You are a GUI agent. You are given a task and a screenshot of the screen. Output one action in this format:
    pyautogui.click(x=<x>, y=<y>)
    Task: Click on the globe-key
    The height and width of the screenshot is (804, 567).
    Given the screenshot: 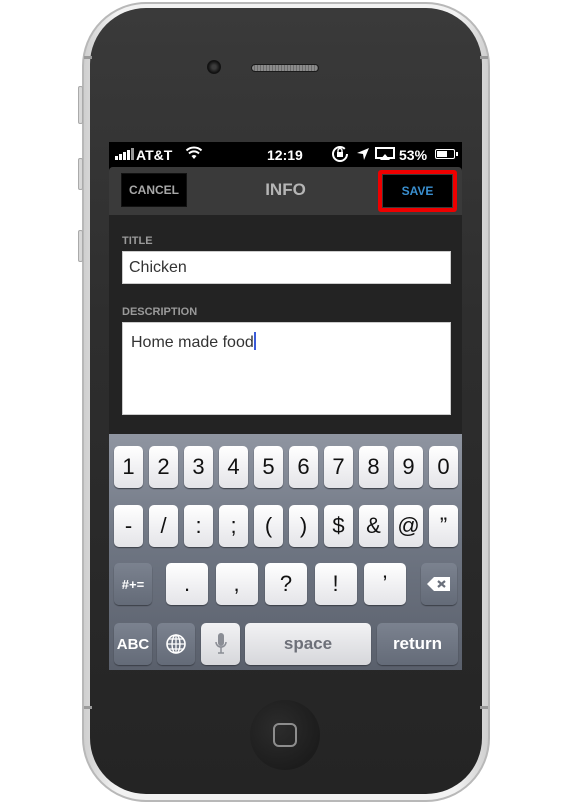 What is the action you would take?
    pyautogui.click(x=176, y=644)
    